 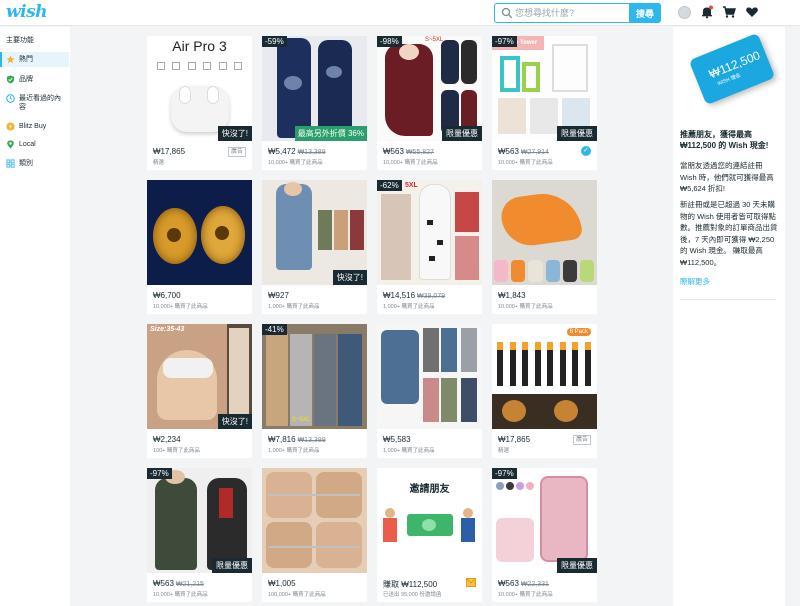 I want to click on product-price: ₩2,234, so click(x=167, y=439).